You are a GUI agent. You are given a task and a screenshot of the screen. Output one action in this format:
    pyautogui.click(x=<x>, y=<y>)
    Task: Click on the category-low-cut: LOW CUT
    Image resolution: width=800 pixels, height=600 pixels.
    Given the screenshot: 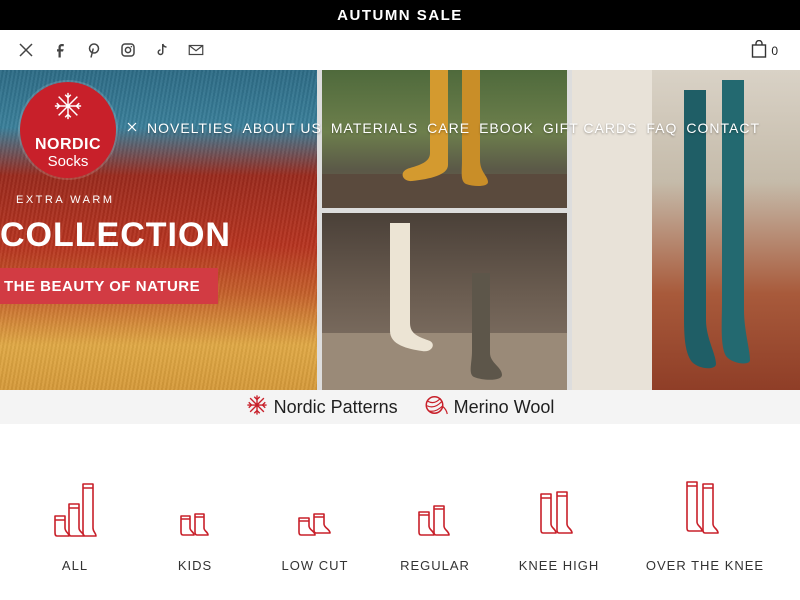 What is the action you would take?
    pyautogui.click(x=315, y=520)
    